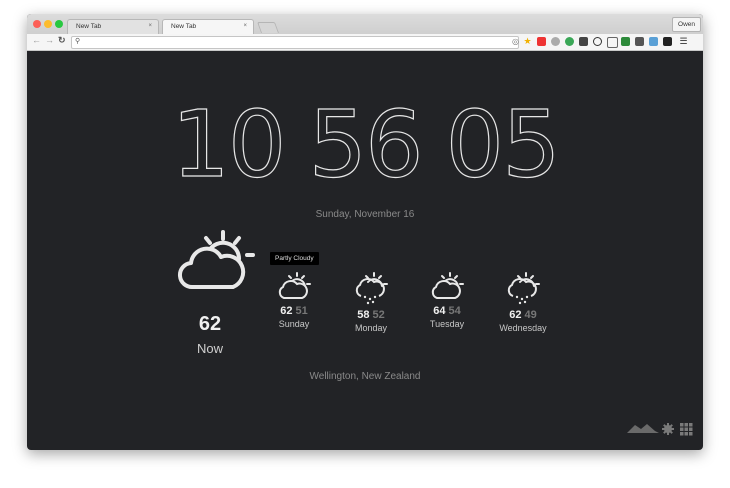 The height and width of the screenshot is (488, 730). Describe the element at coordinates (209, 348) in the screenshot. I see `current-label: Now` at that location.